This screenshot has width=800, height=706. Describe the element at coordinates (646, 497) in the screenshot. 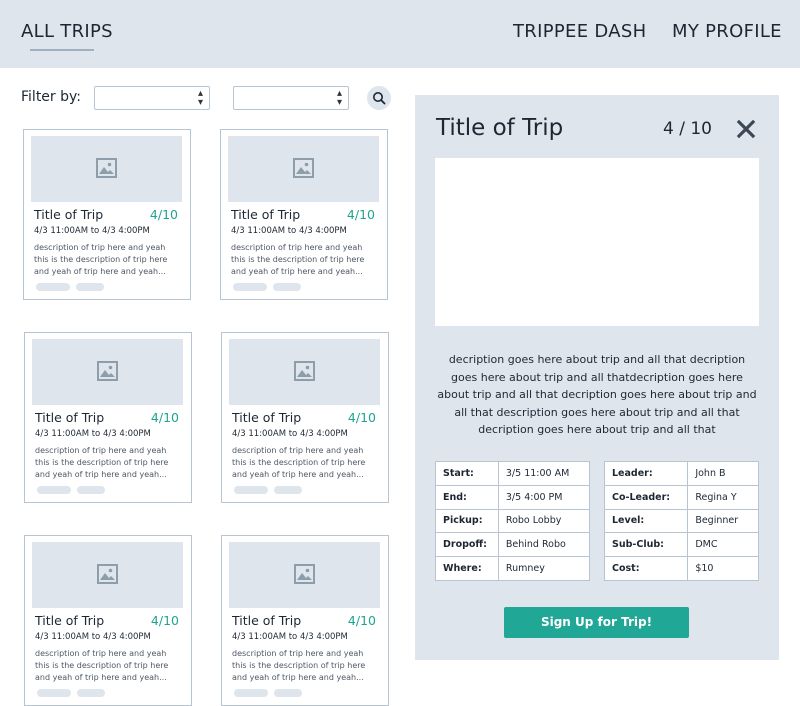

I see `info-key: Co-Leader:` at that location.